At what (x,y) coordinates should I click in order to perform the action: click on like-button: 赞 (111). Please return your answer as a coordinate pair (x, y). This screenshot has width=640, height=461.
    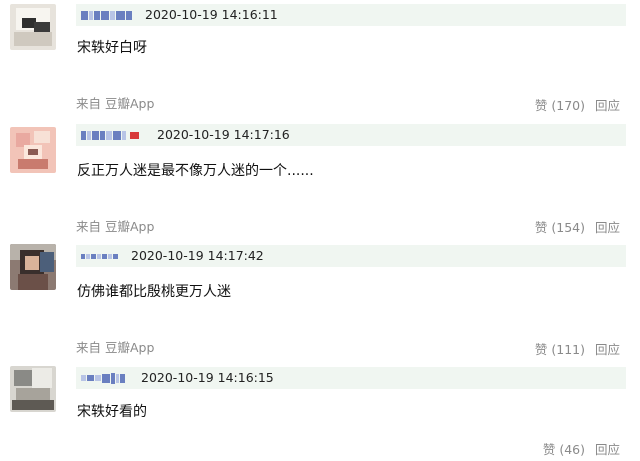
    Looking at the image, I should click on (560, 350).